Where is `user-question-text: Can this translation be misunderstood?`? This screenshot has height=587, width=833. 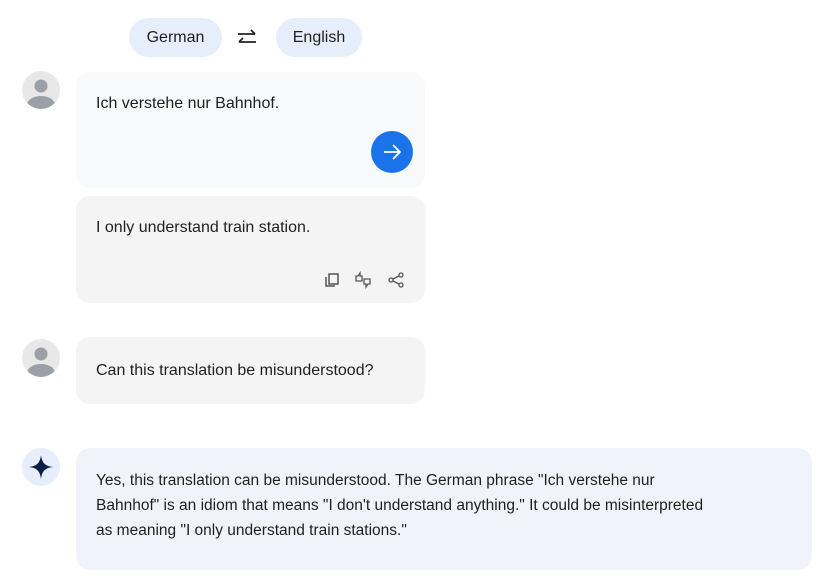 user-question-text: Can this translation be misunderstood? is located at coordinates (235, 370).